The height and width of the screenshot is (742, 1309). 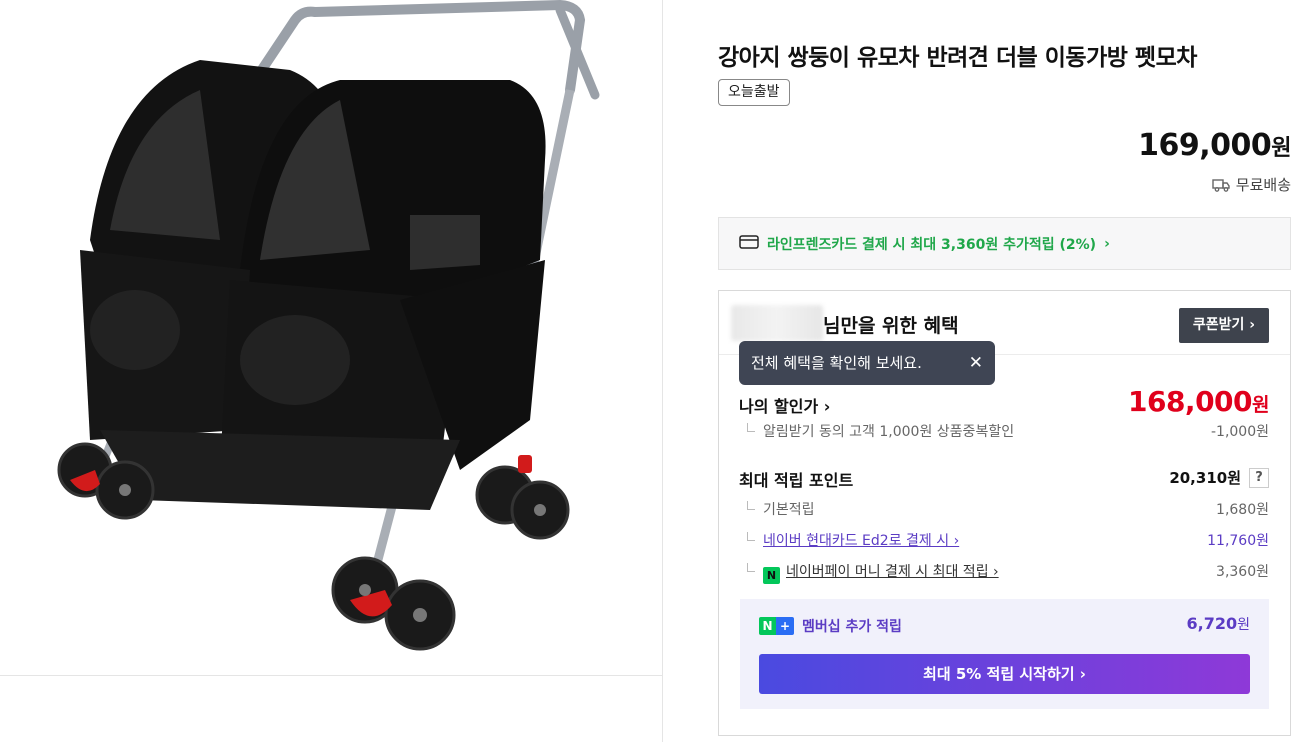 What do you see at coordinates (777, 323) in the screenshot?
I see `blurred-user-name` at bounding box center [777, 323].